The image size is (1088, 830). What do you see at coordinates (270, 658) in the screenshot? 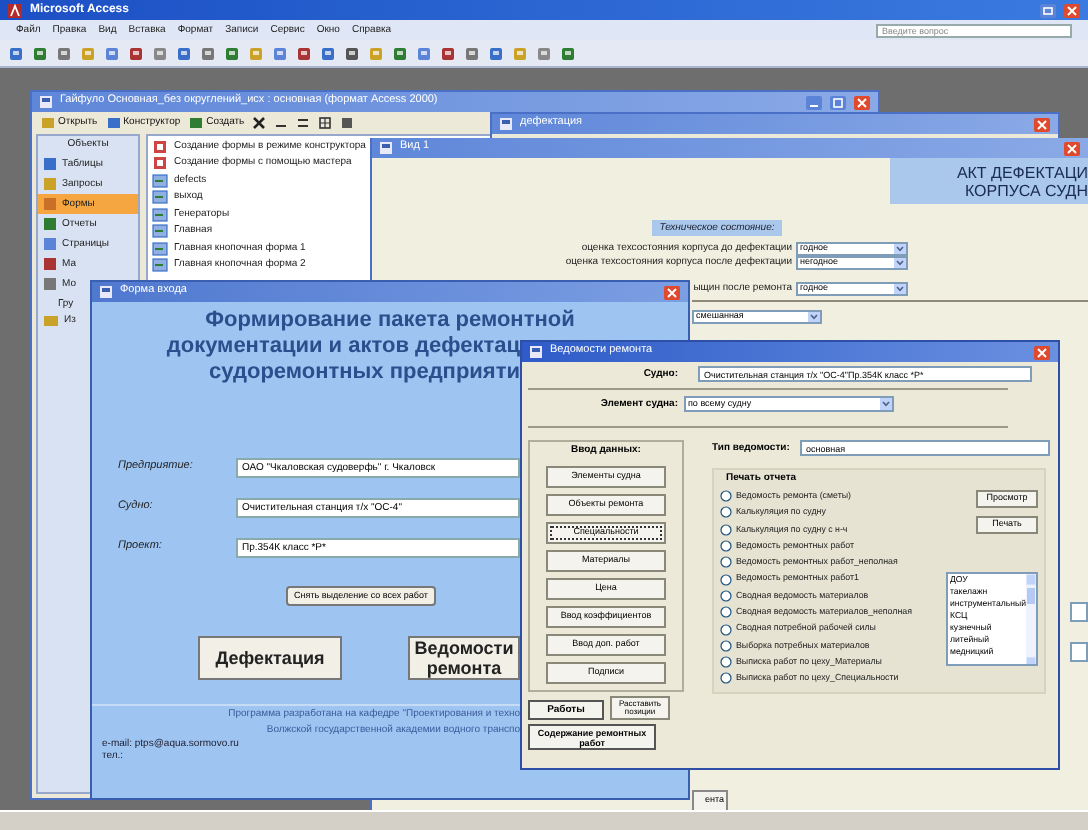
I see `defectation-button: Дефектация` at bounding box center [270, 658].